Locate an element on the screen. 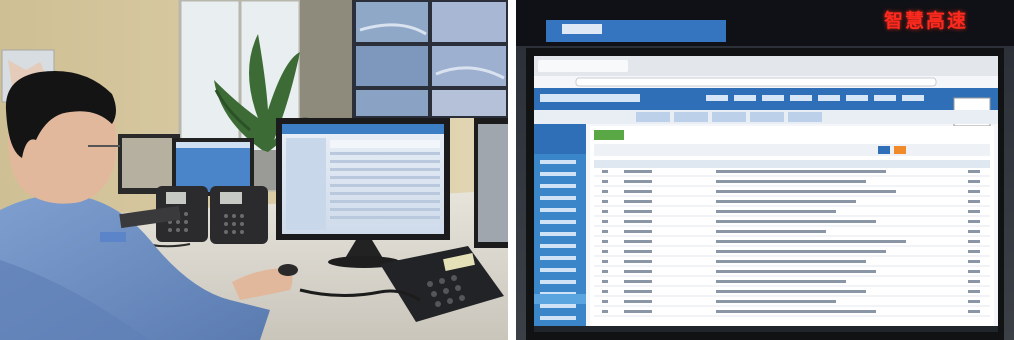 The height and width of the screenshot is (340, 1014). table-header is located at coordinates (792, 164).